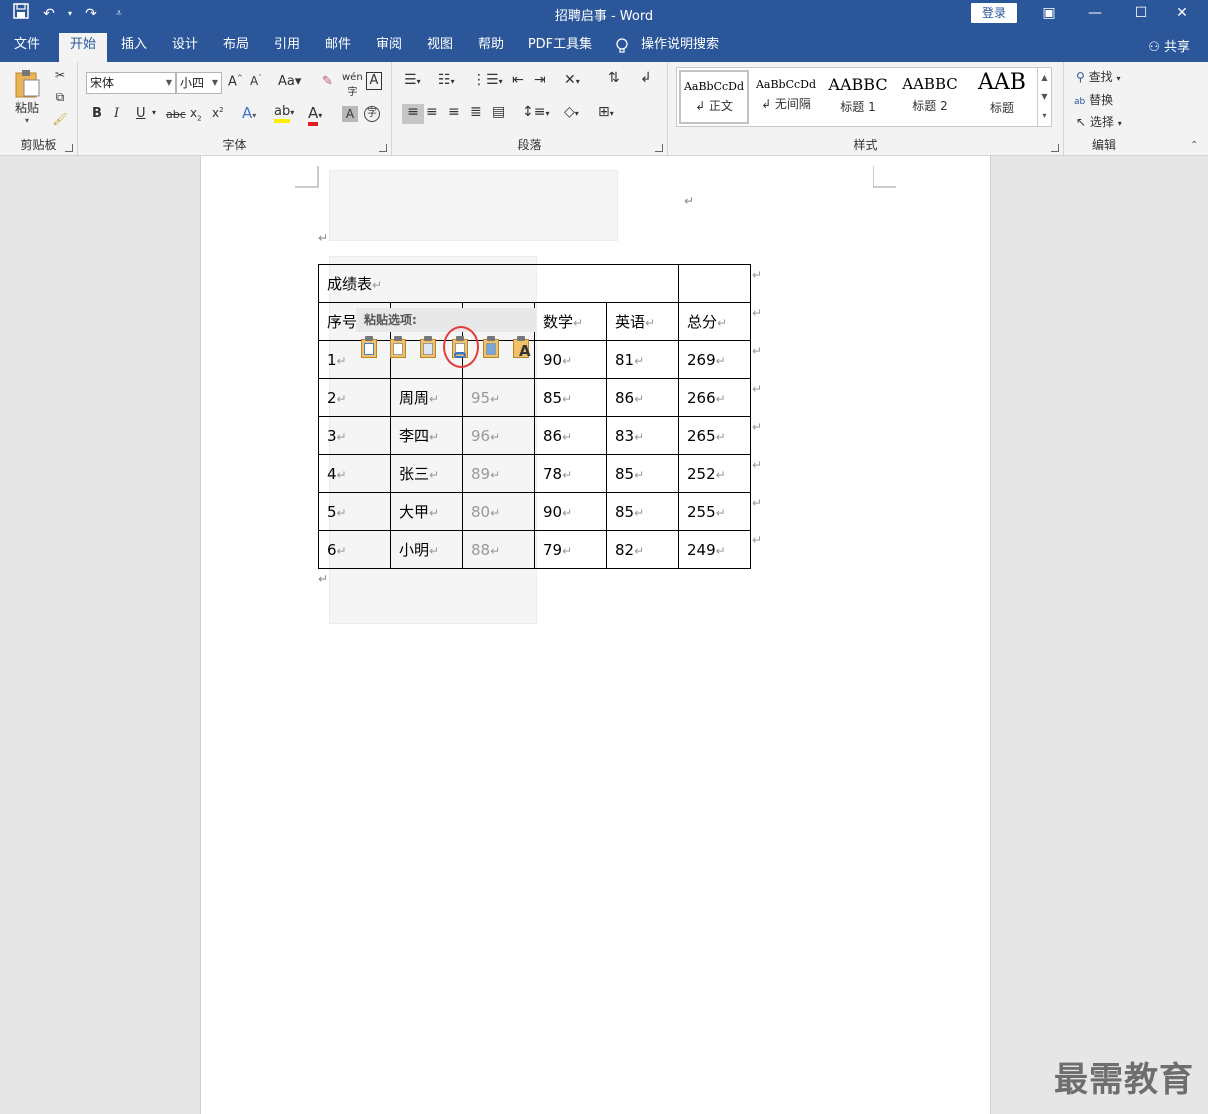 This screenshot has height=1114, width=1208. What do you see at coordinates (352, 85) in the screenshot?
I see `phonetic-guide-icon: wén 字` at bounding box center [352, 85].